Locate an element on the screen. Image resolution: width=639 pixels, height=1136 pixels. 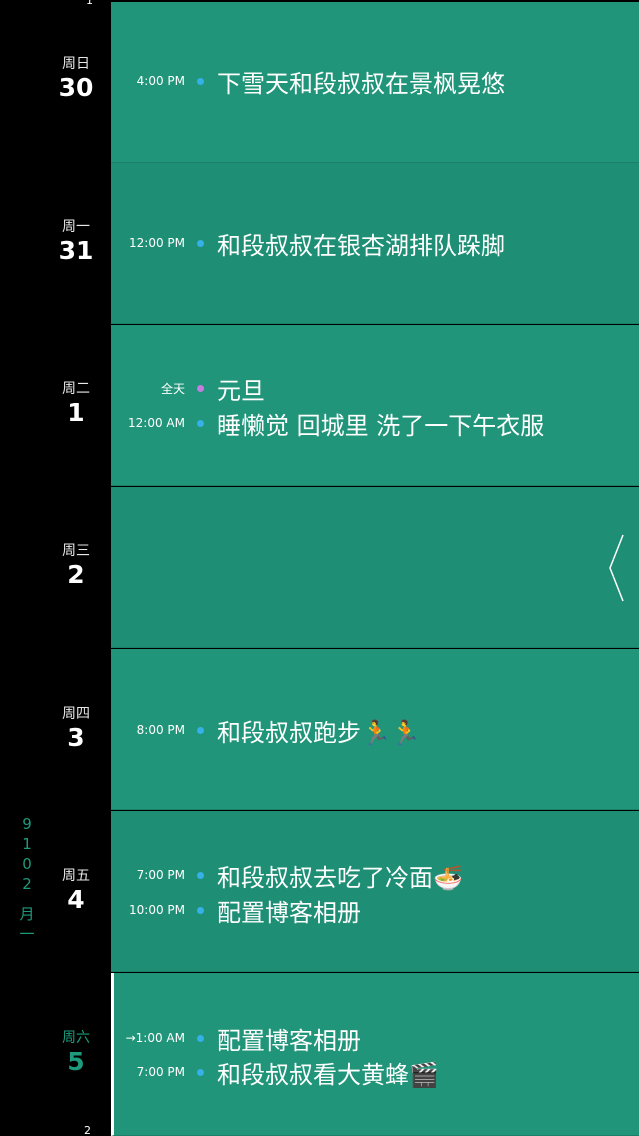
day-number: 1 is located at coordinates (76, 412).